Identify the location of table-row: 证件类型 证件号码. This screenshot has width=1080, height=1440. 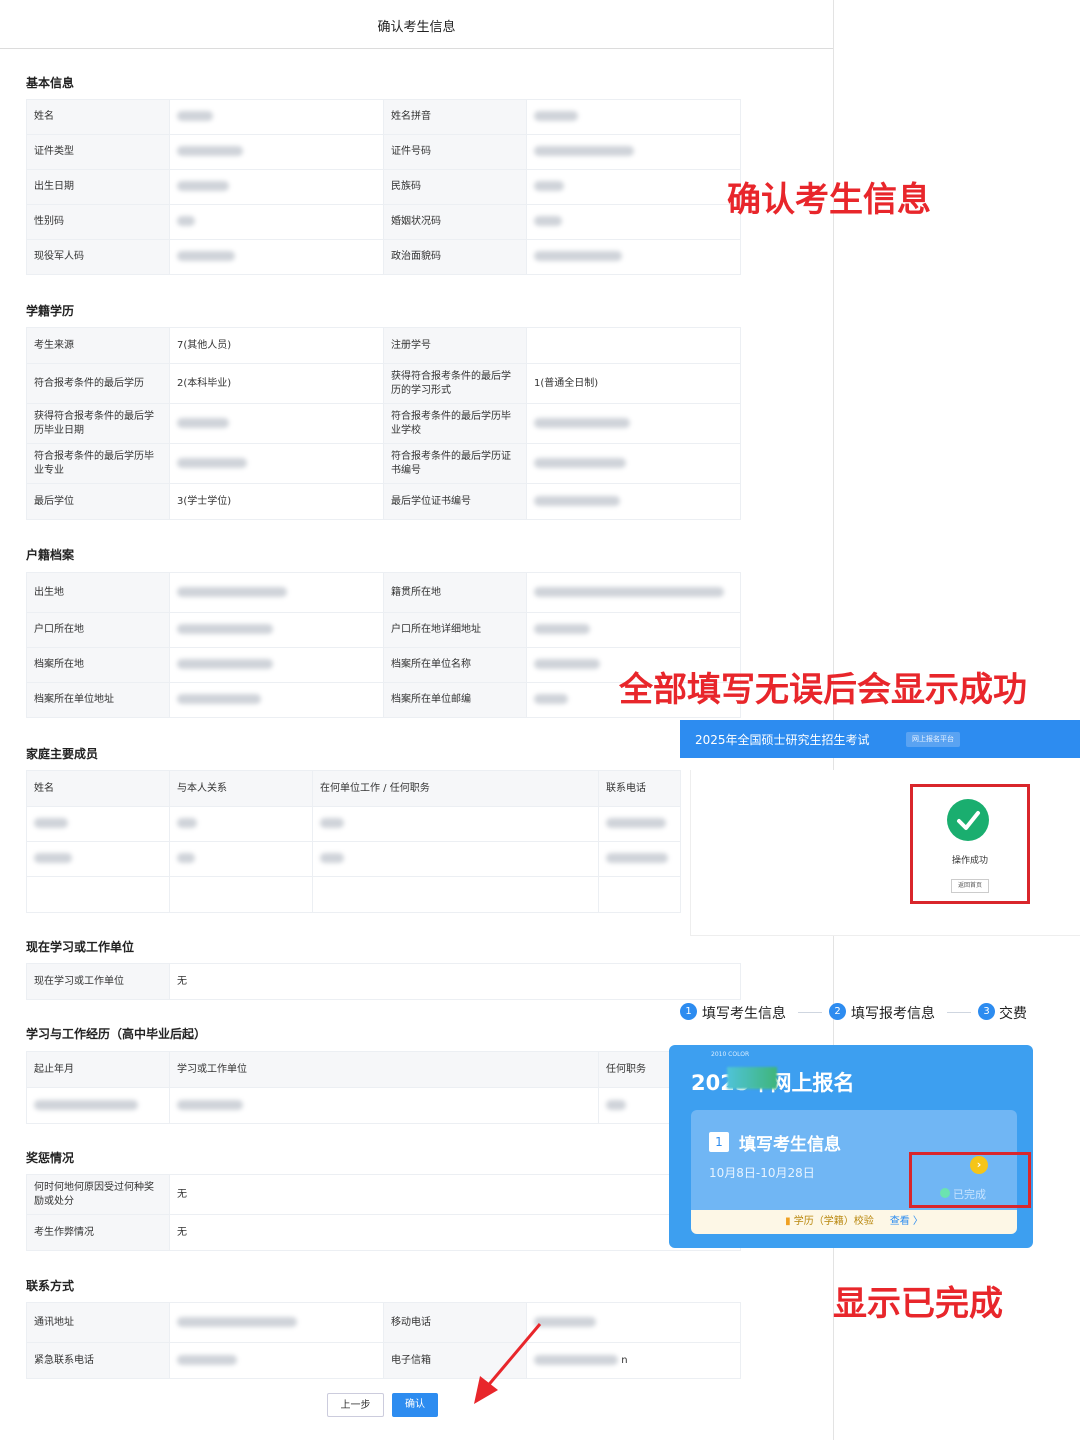
(383, 152).